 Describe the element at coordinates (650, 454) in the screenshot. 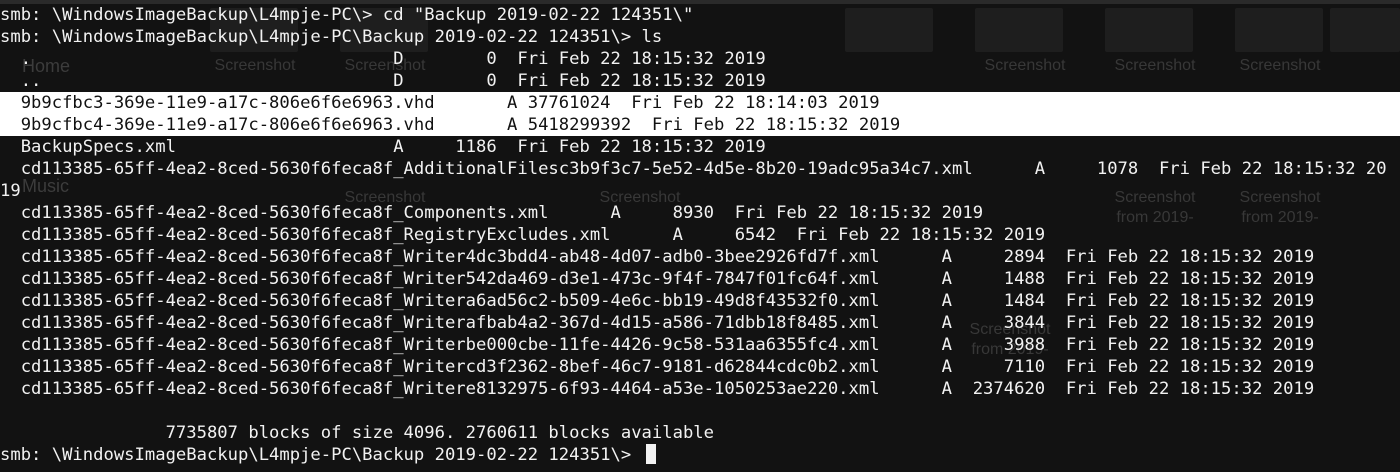

I see `text-cursor` at that location.